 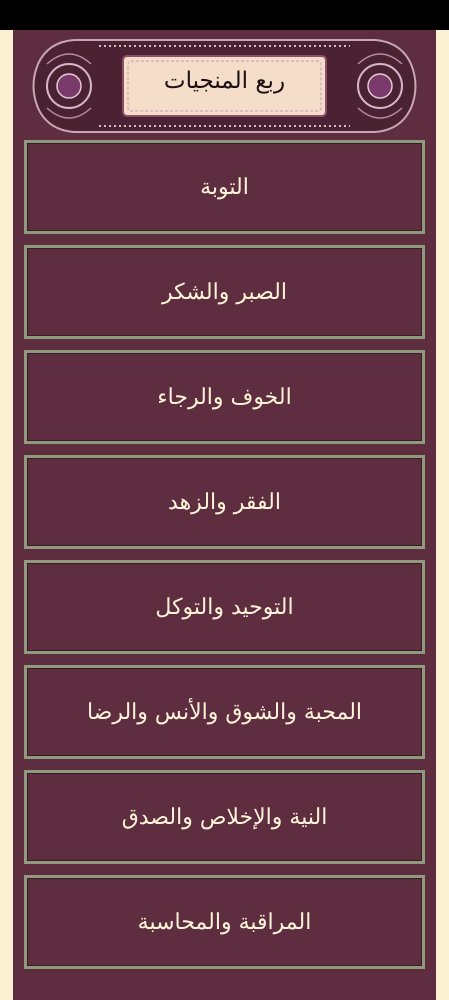 I want to click on list-item-sabr-shukr: الصبر والشكر, so click(x=224, y=292).